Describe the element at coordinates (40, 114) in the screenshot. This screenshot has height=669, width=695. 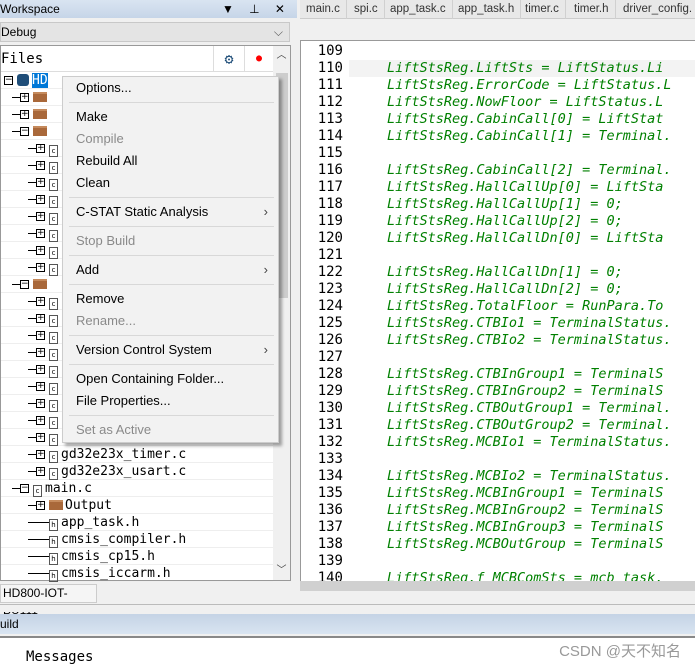
I see `folder-icon` at that location.